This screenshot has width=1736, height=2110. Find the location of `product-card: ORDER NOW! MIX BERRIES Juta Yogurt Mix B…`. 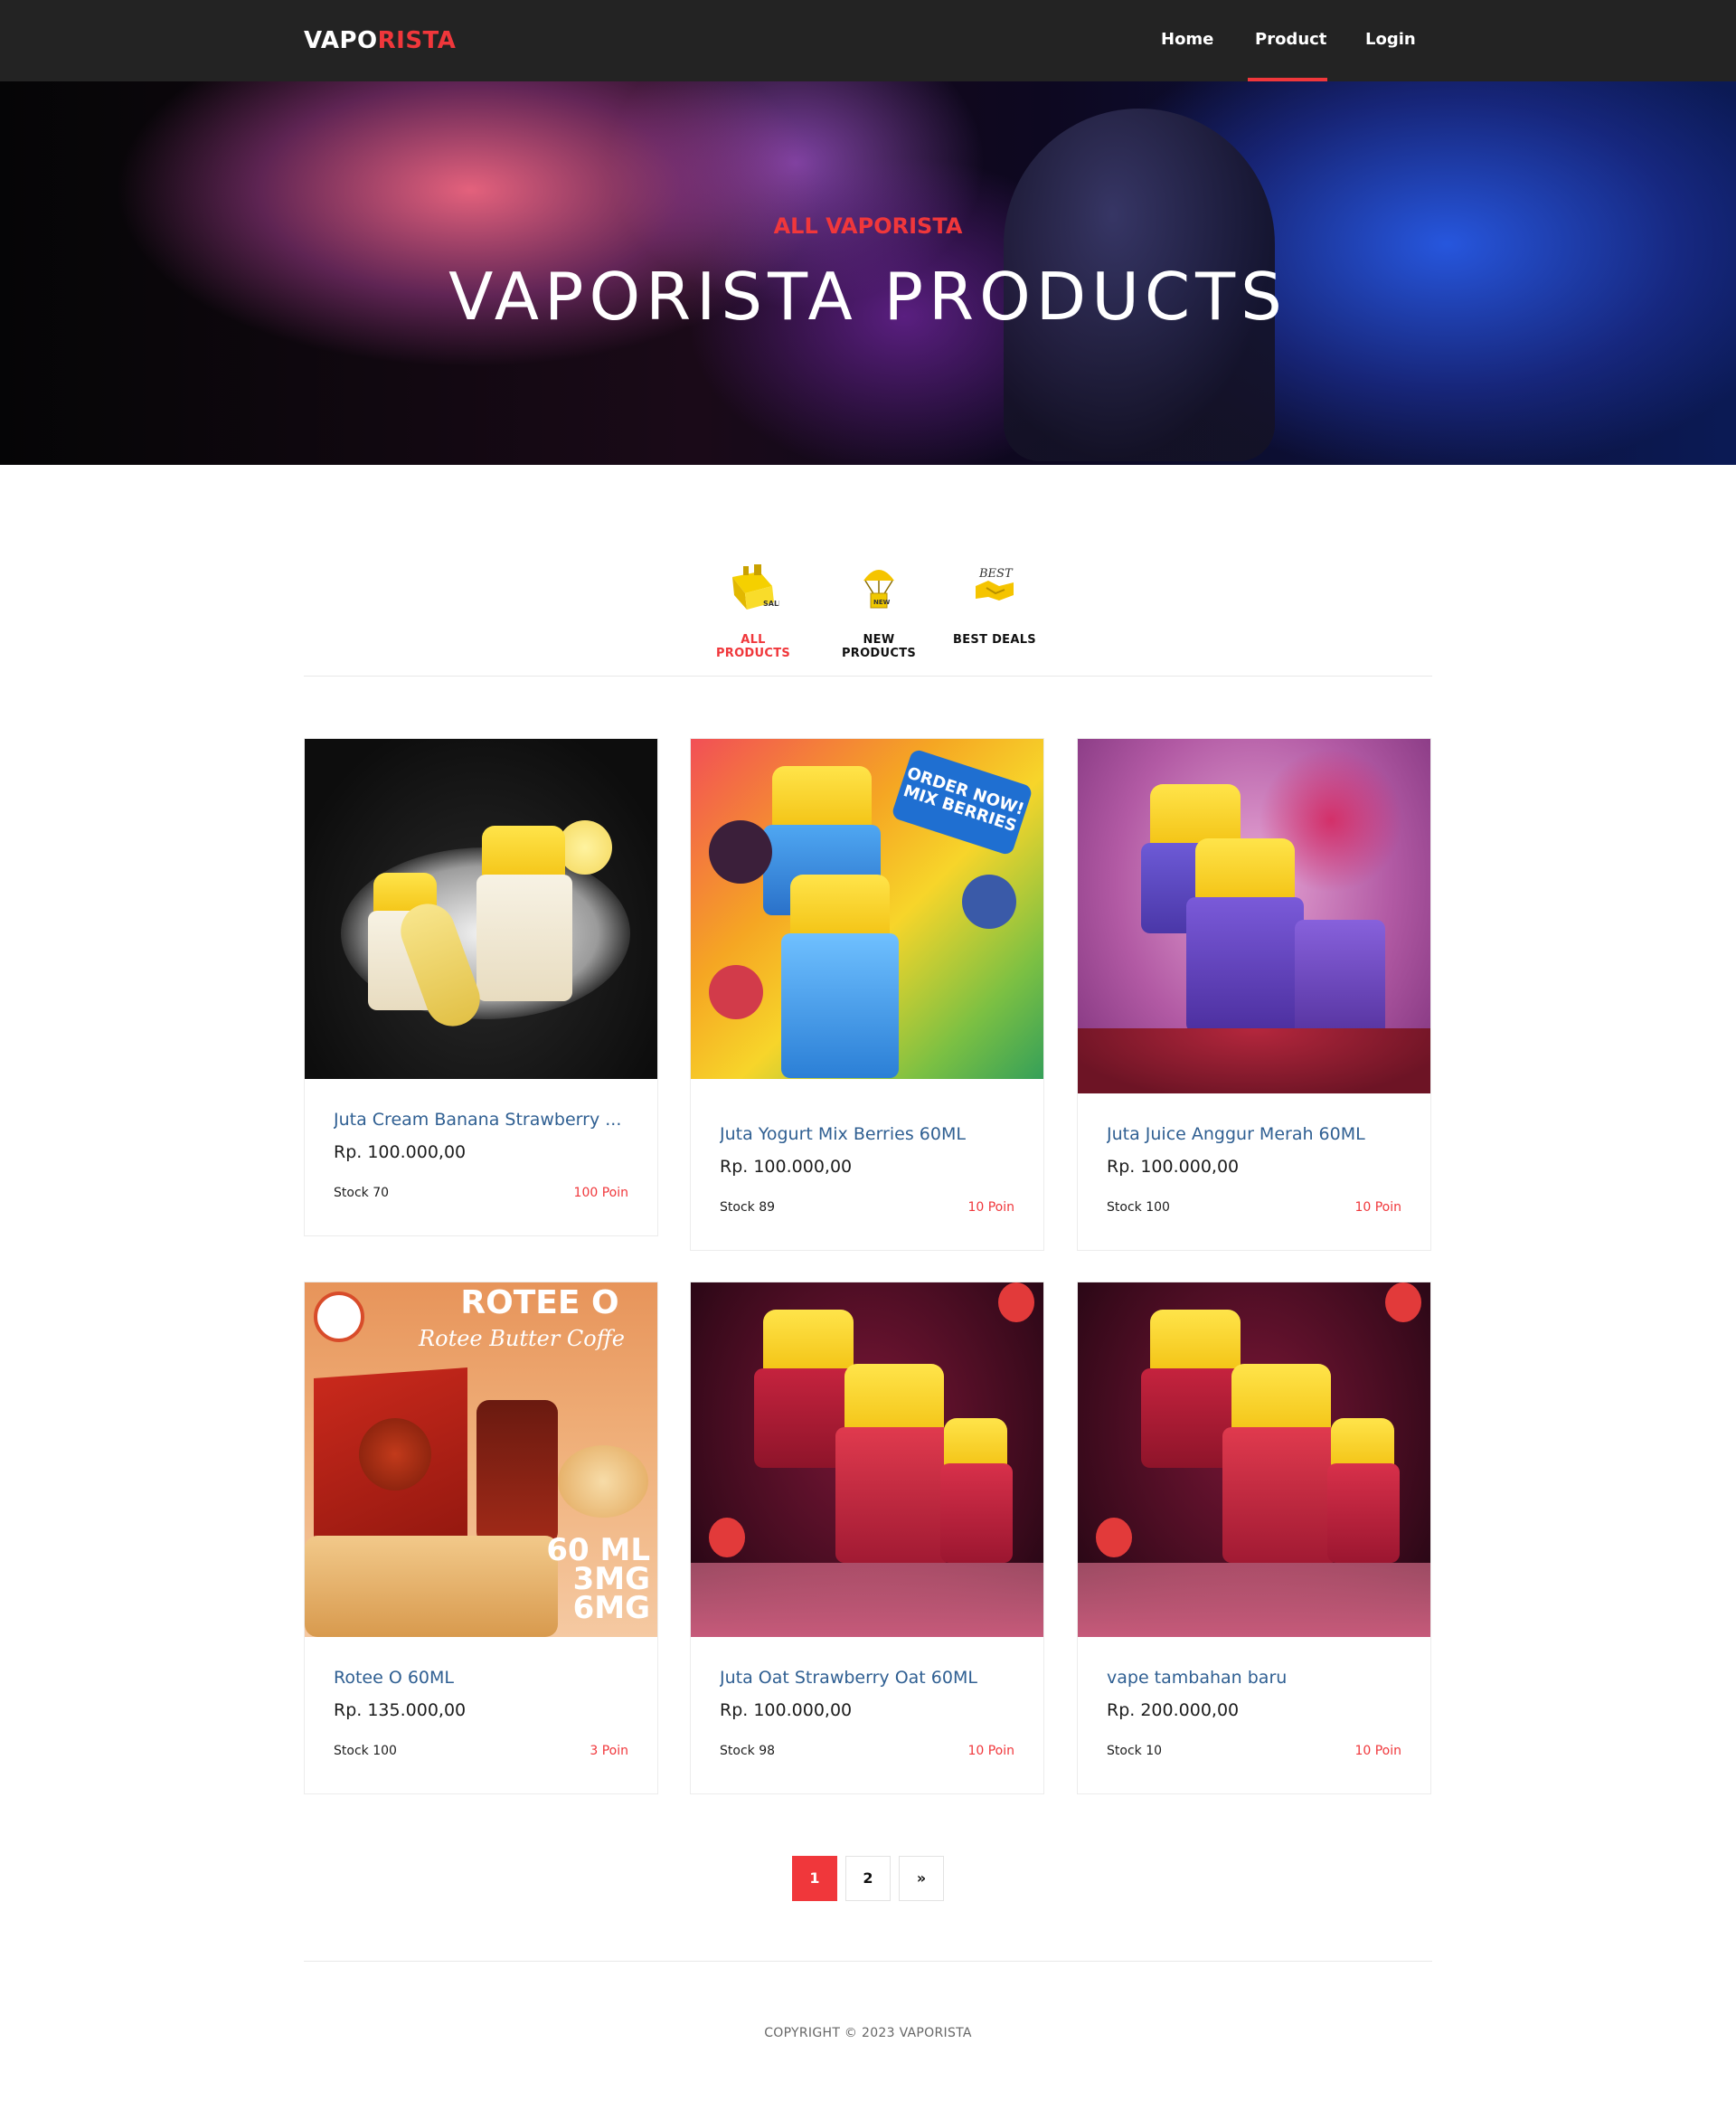

product-card: ORDER NOW! MIX BERRIES Juta Yogurt Mix B… is located at coordinates (867, 994).